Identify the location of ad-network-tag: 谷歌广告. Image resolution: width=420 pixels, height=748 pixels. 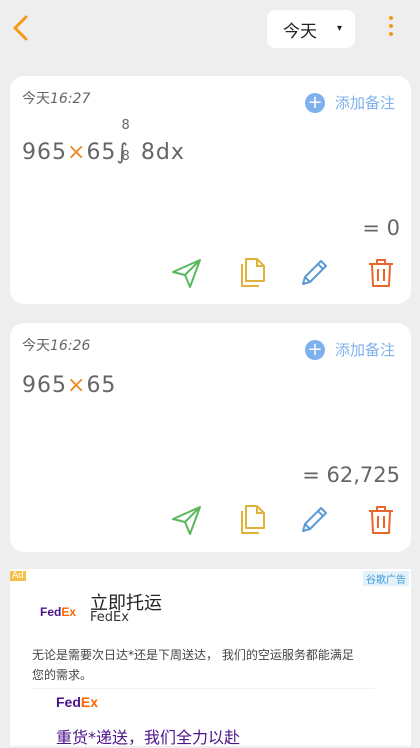
(386, 578).